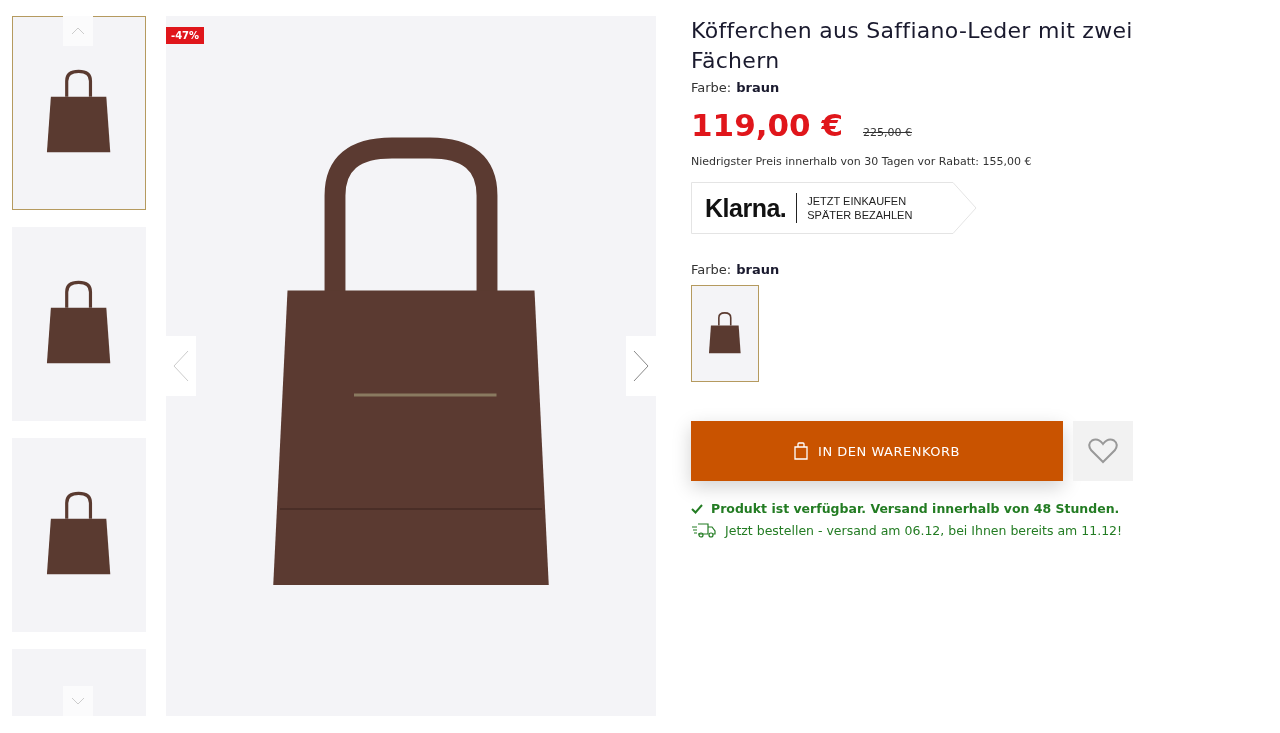  Describe the element at coordinates (912, 46) in the screenshot. I see `product-title: Köfferchen aus Saffiano-Leder mit zwei Fächern` at that location.